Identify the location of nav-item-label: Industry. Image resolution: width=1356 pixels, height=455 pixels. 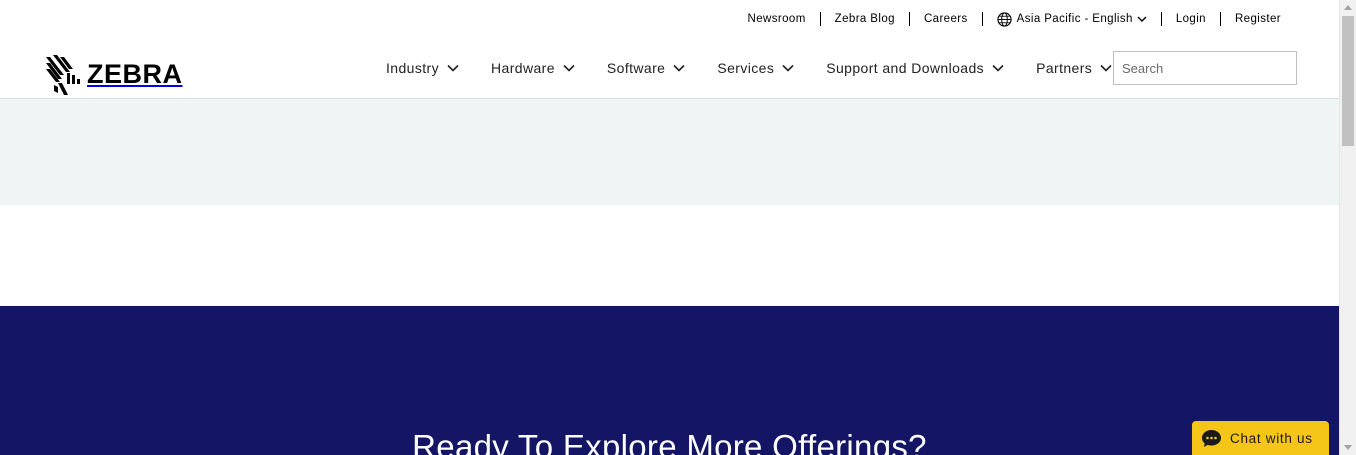
(412, 68).